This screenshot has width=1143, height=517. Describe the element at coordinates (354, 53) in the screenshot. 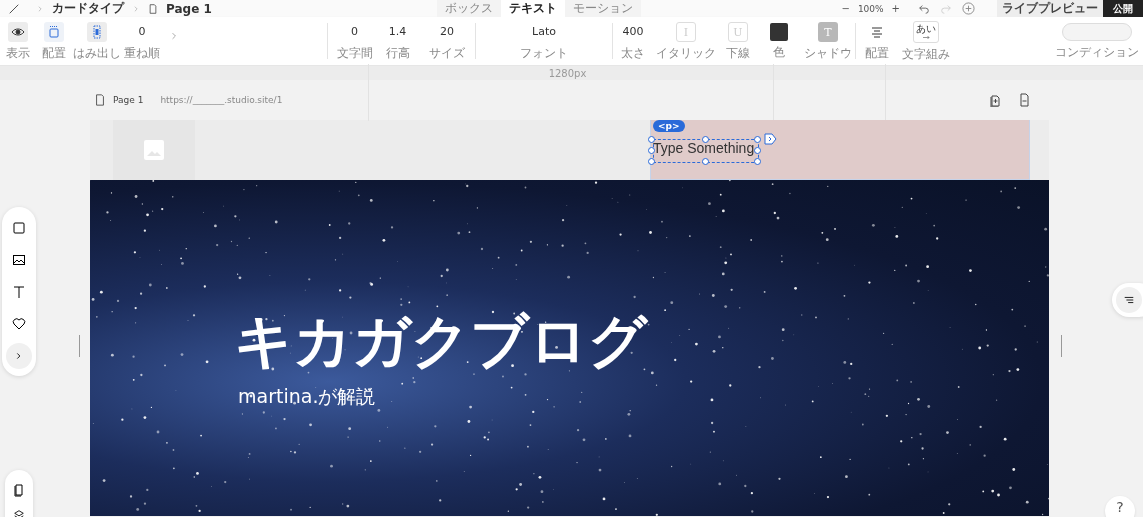

I see `control-label: 文字間` at that location.